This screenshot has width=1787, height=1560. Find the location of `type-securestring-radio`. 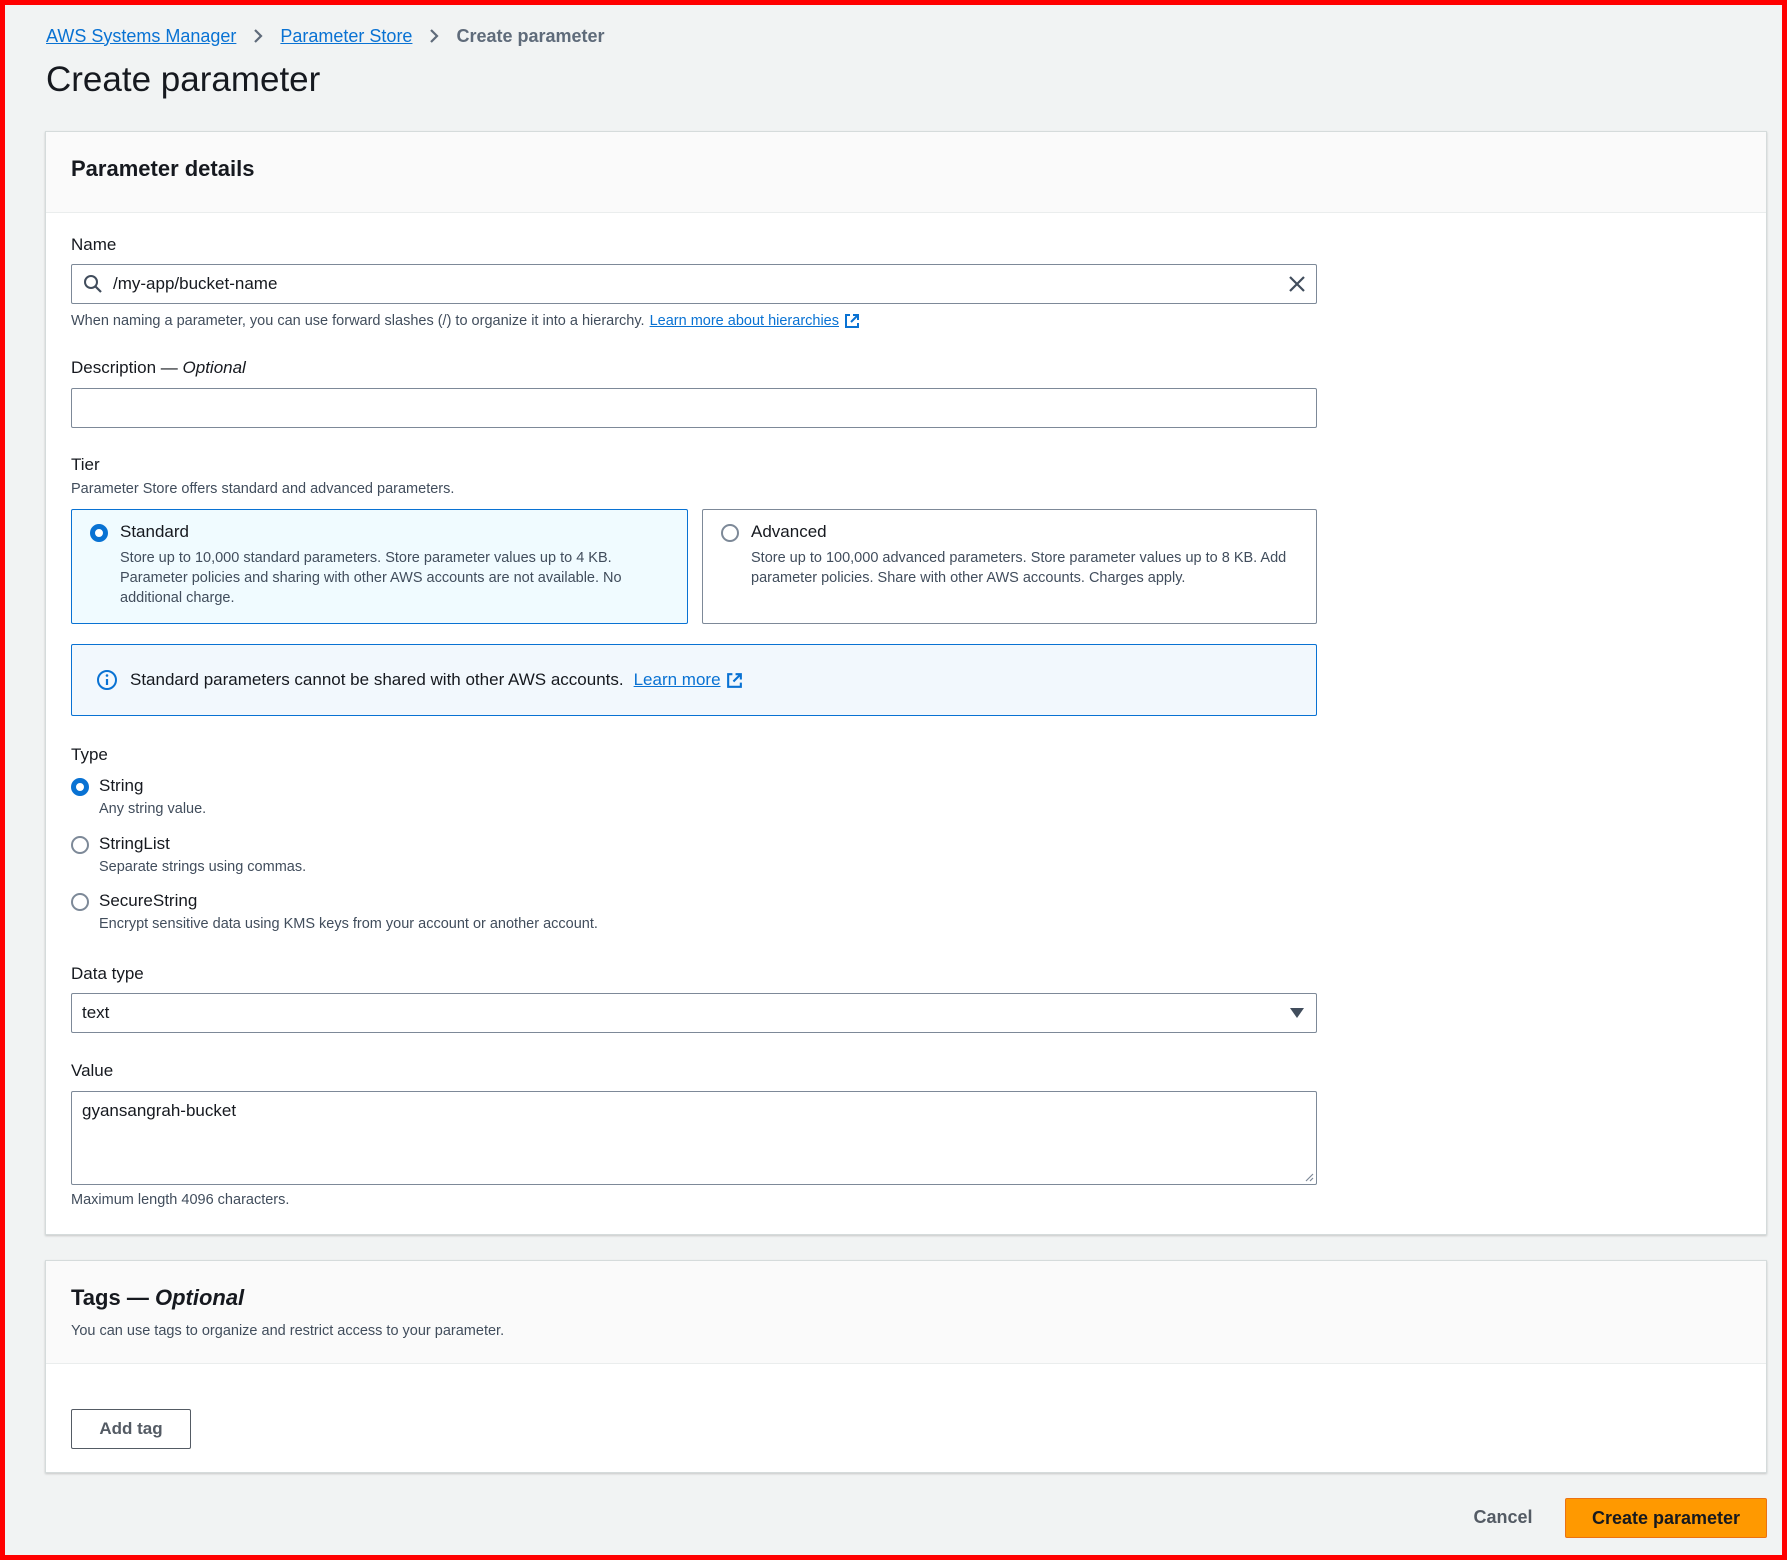

type-securestring-radio is located at coordinates (80, 902).